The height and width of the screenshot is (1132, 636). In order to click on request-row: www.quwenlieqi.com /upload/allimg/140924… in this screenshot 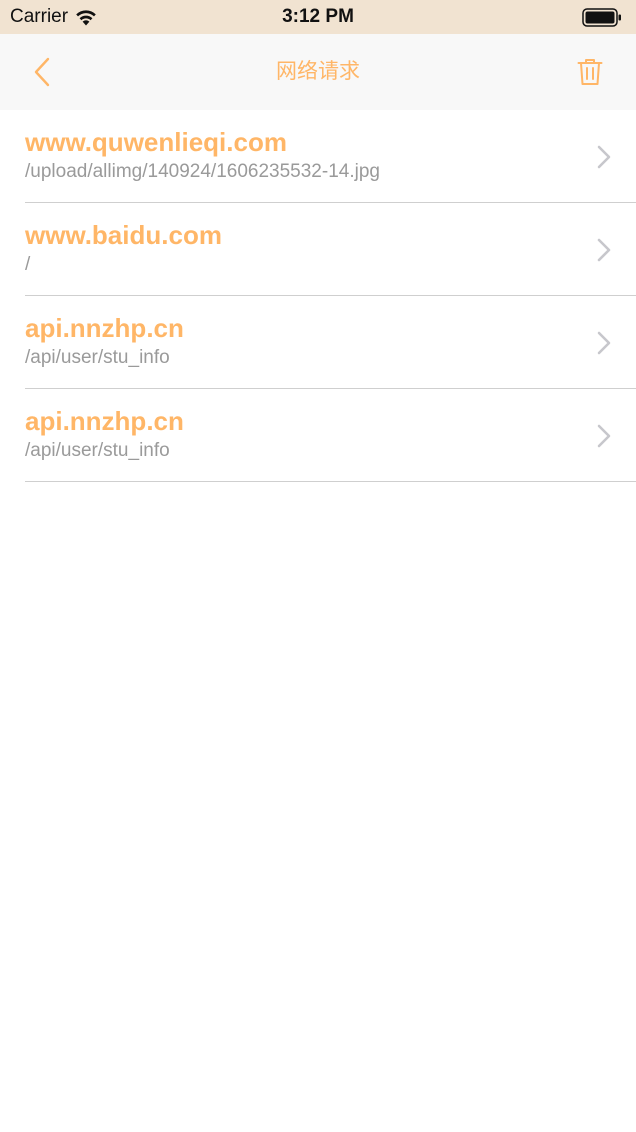, I will do `click(318, 156)`.